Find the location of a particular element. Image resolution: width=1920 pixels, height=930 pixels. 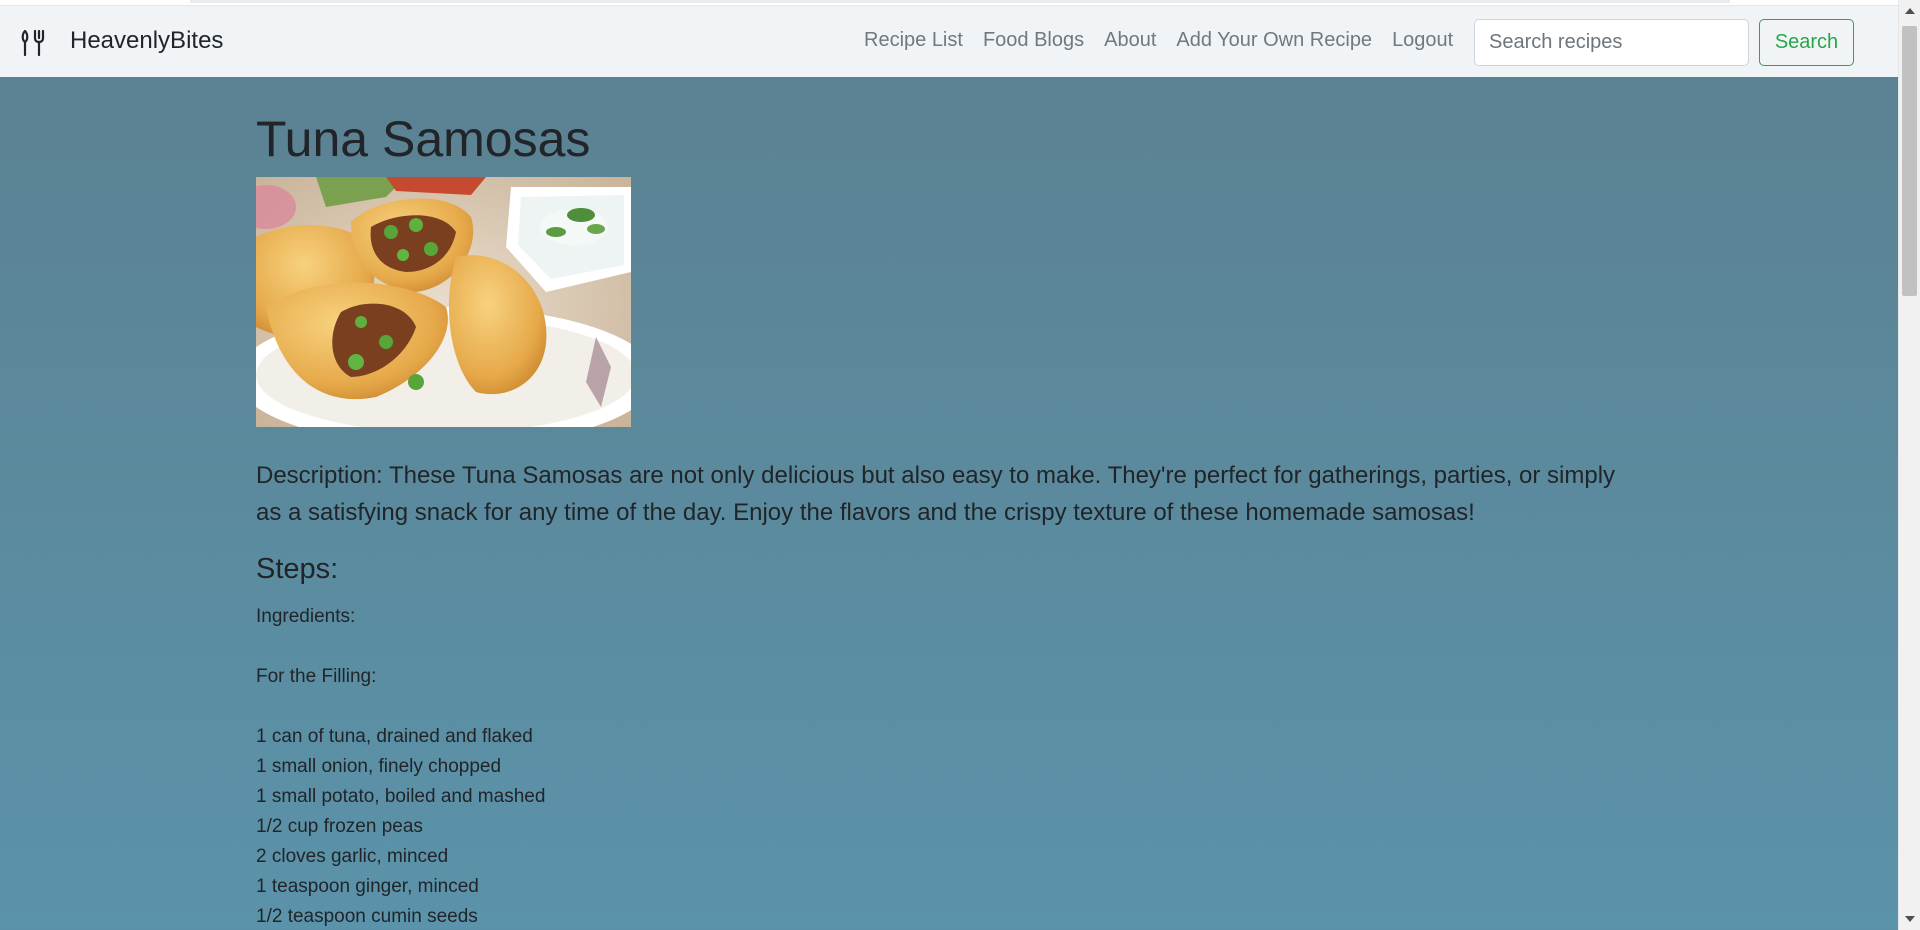

nav-link-recipe-list: Recipe List is located at coordinates (913, 40).